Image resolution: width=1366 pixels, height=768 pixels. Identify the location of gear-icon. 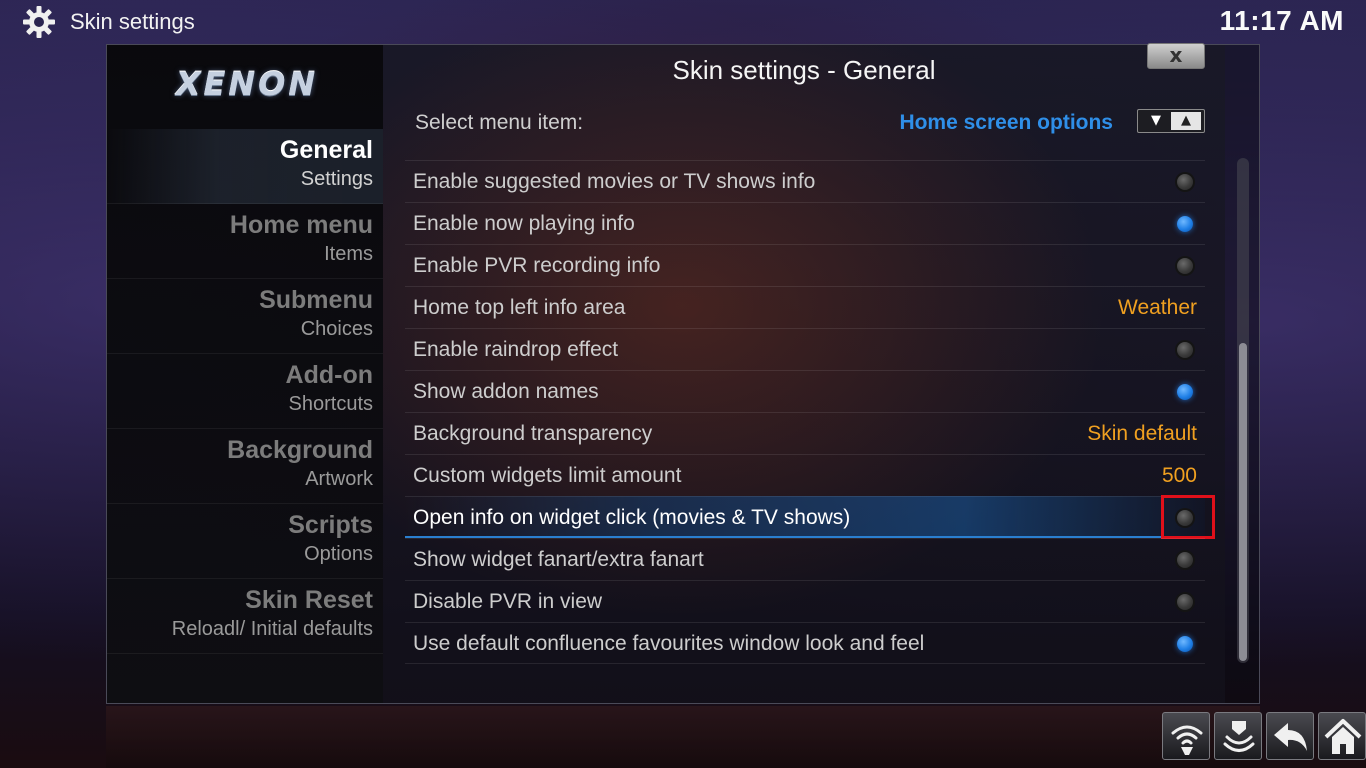
(39, 22).